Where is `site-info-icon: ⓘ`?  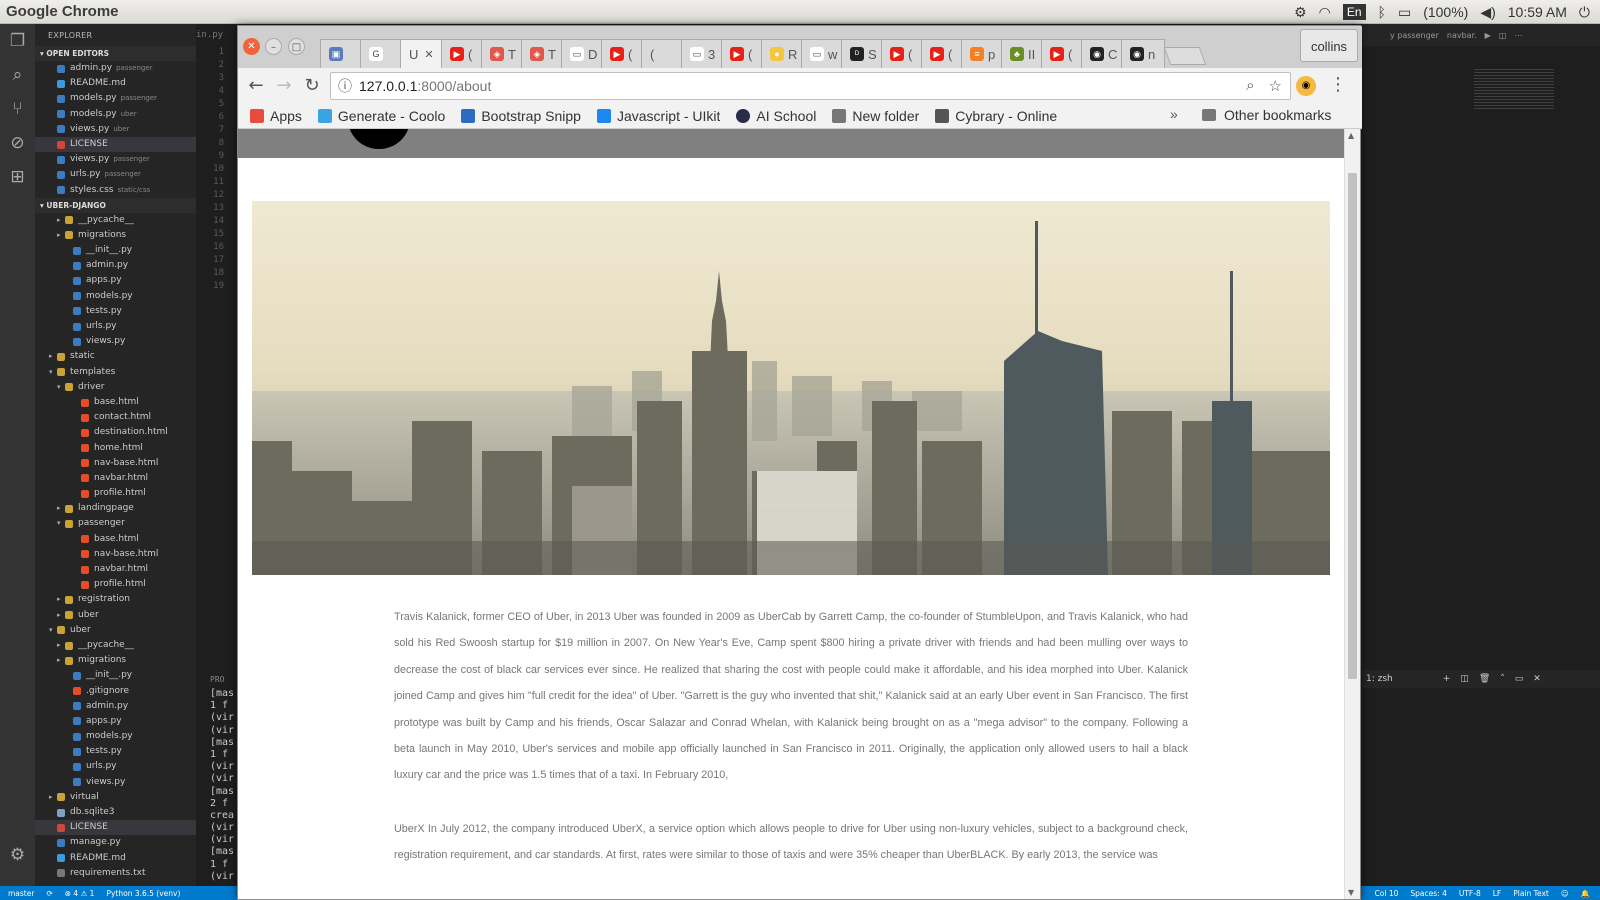
site-info-icon: ⓘ is located at coordinates (345, 86).